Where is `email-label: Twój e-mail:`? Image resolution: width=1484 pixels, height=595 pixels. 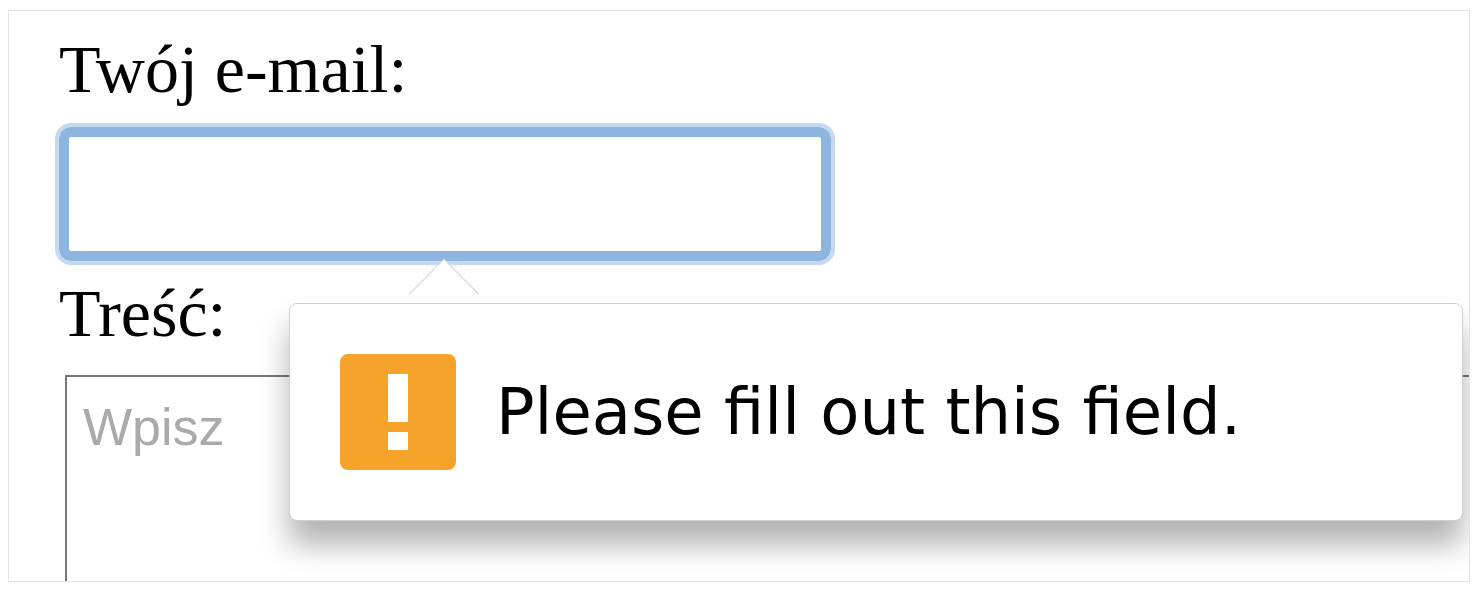 email-label: Twój e-mail: is located at coordinates (234, 69).